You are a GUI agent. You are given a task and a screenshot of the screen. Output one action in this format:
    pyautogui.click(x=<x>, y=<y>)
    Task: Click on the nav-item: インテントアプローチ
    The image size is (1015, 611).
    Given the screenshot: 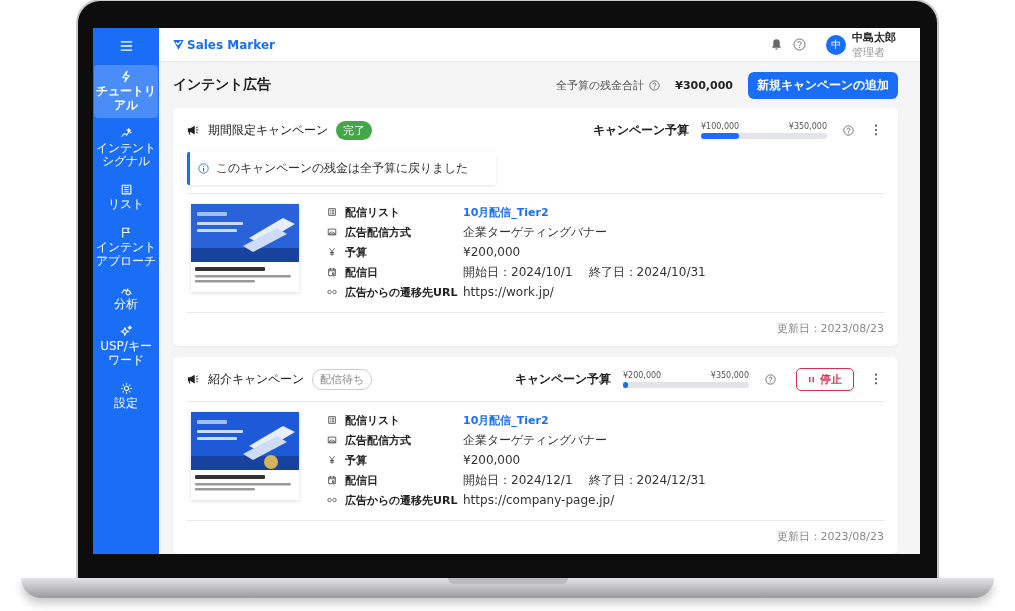 What is the action you would take?
    pyautogui.click(x=126, y=247)
    